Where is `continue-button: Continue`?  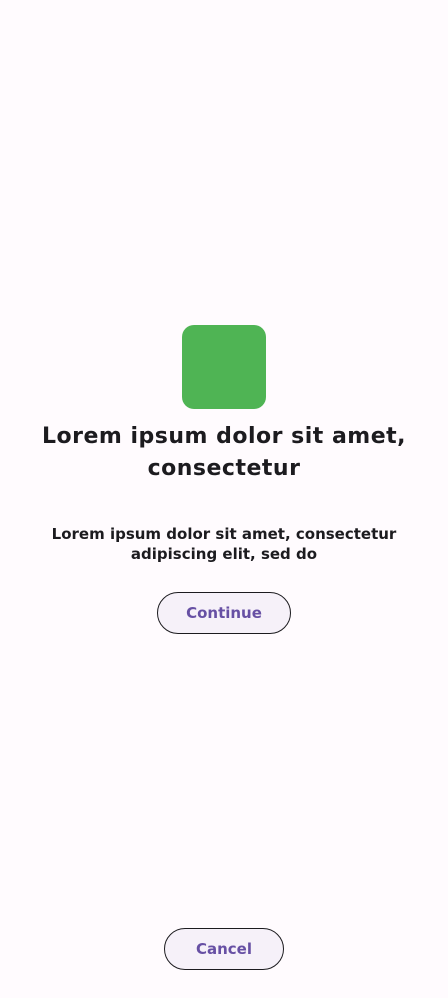 continue-button: Continue is located at coordinates (224, 613).